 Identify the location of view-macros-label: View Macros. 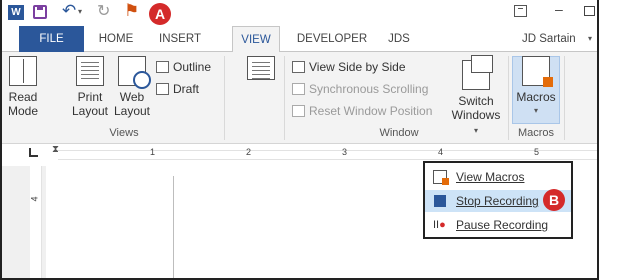
(490, 177).